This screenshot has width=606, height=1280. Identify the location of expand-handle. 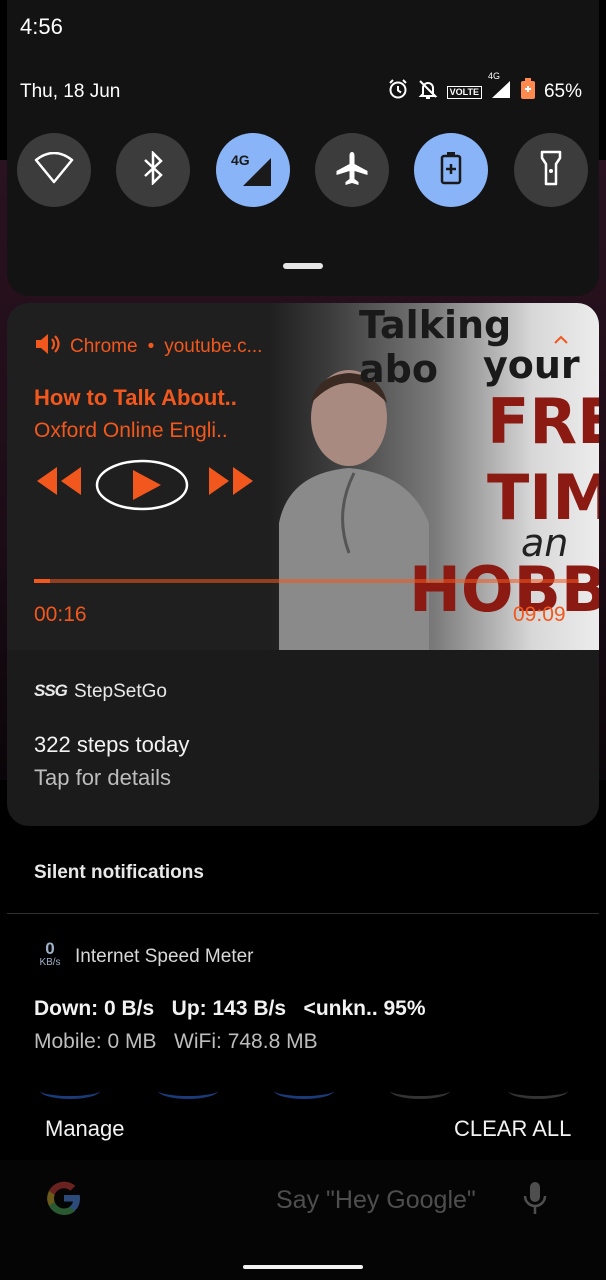
(303, 266).